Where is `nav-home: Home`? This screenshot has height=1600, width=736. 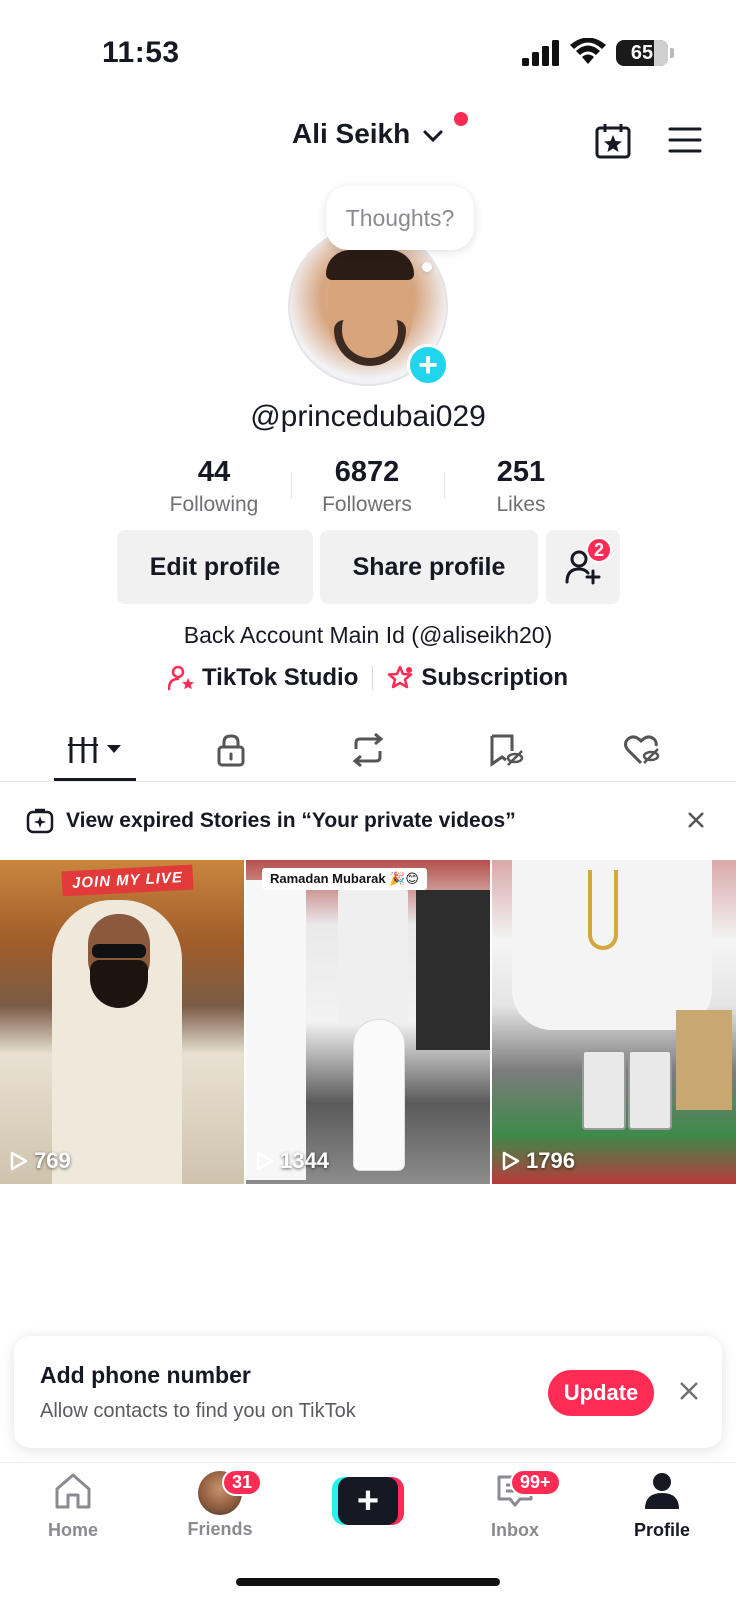 nav-home: Home is located at coordinates (73, 1506).